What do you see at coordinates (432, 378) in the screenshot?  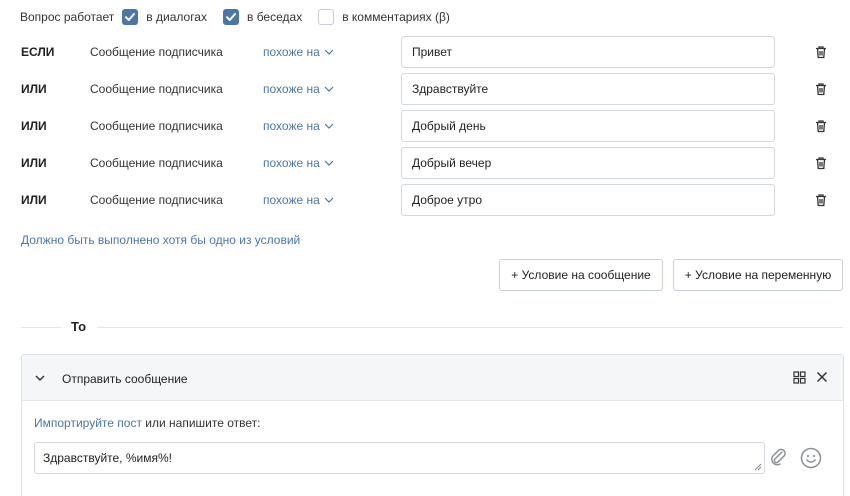 I see `action-header: Отправить сообщение` at bounding box center [432, 378].